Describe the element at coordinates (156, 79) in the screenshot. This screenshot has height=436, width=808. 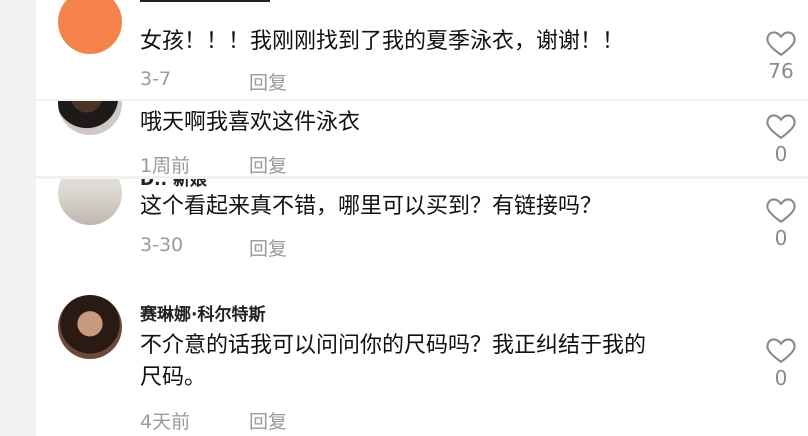
I see `comment-date: 3-7` at that location.